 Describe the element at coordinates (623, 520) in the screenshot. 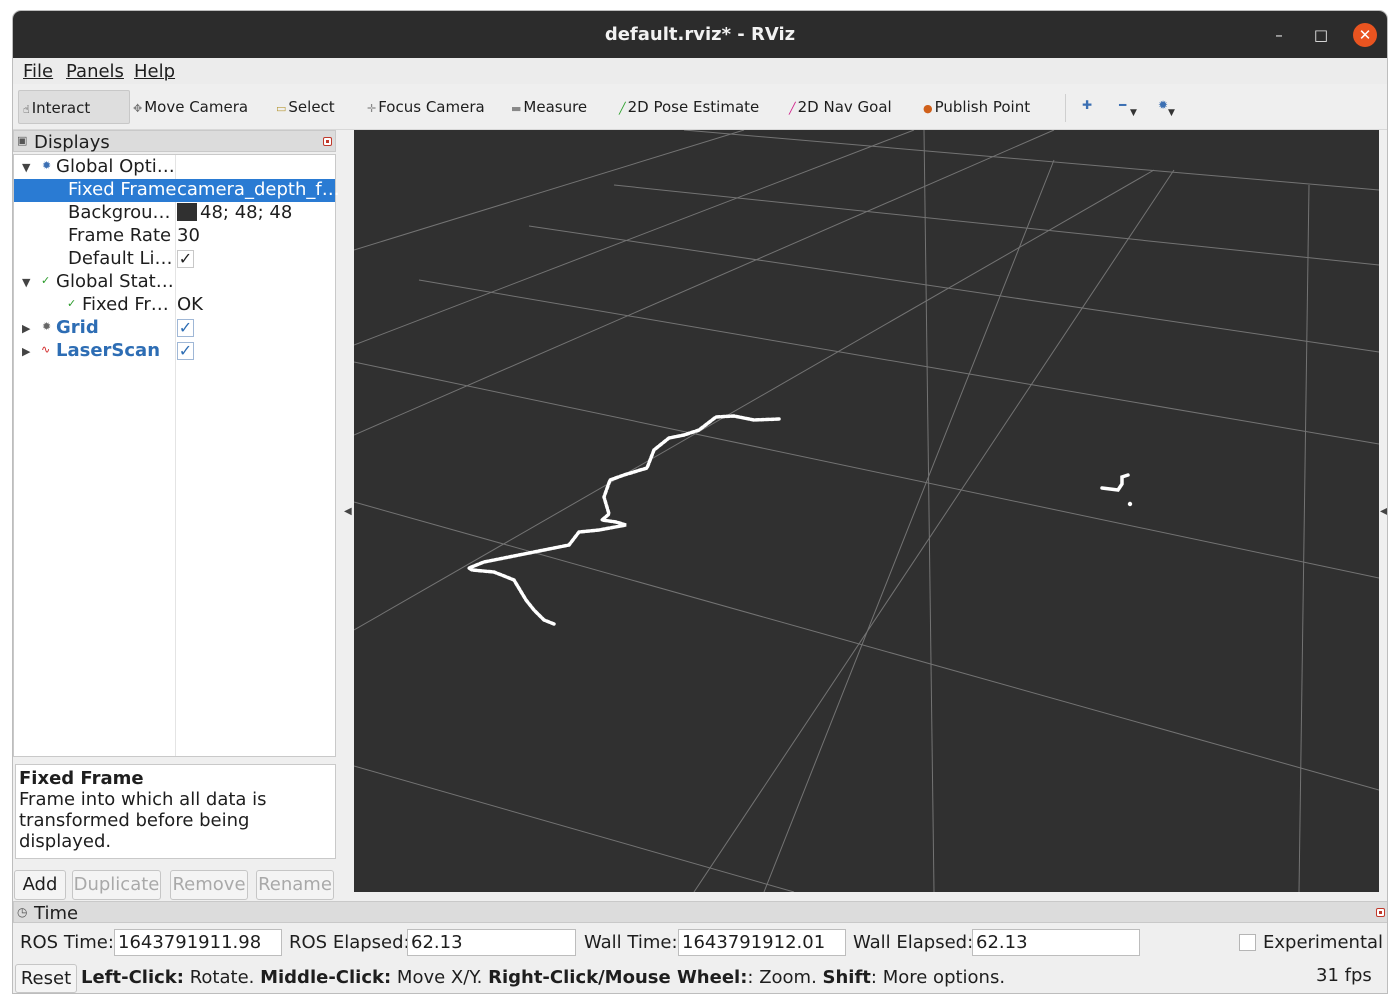

I see `laserscan-points-main` at that location.